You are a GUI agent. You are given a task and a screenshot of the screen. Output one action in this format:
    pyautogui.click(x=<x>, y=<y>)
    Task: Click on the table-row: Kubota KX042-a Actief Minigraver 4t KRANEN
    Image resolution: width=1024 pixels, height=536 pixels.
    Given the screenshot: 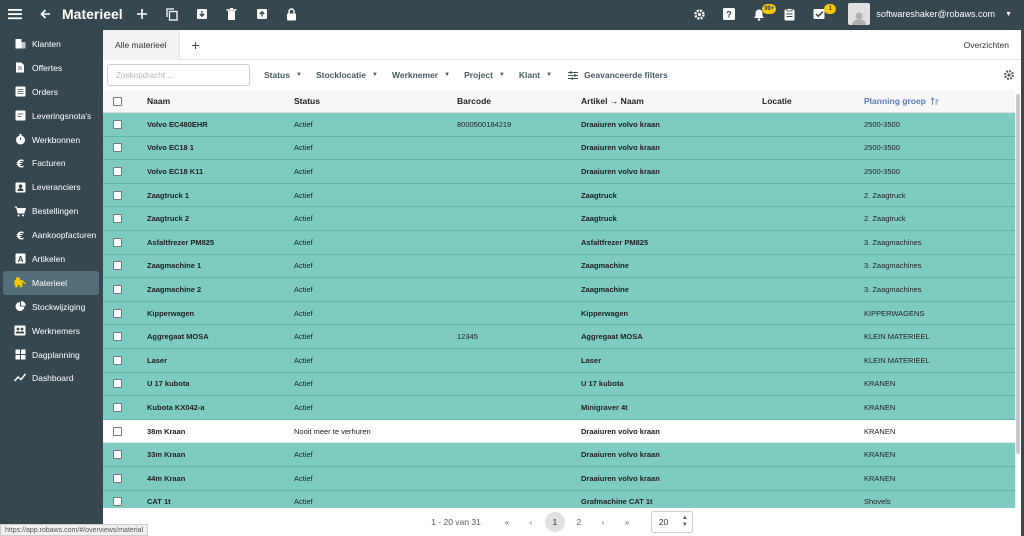 What is the action you would take?
    pyautogui.click(x=559, y=408)
    